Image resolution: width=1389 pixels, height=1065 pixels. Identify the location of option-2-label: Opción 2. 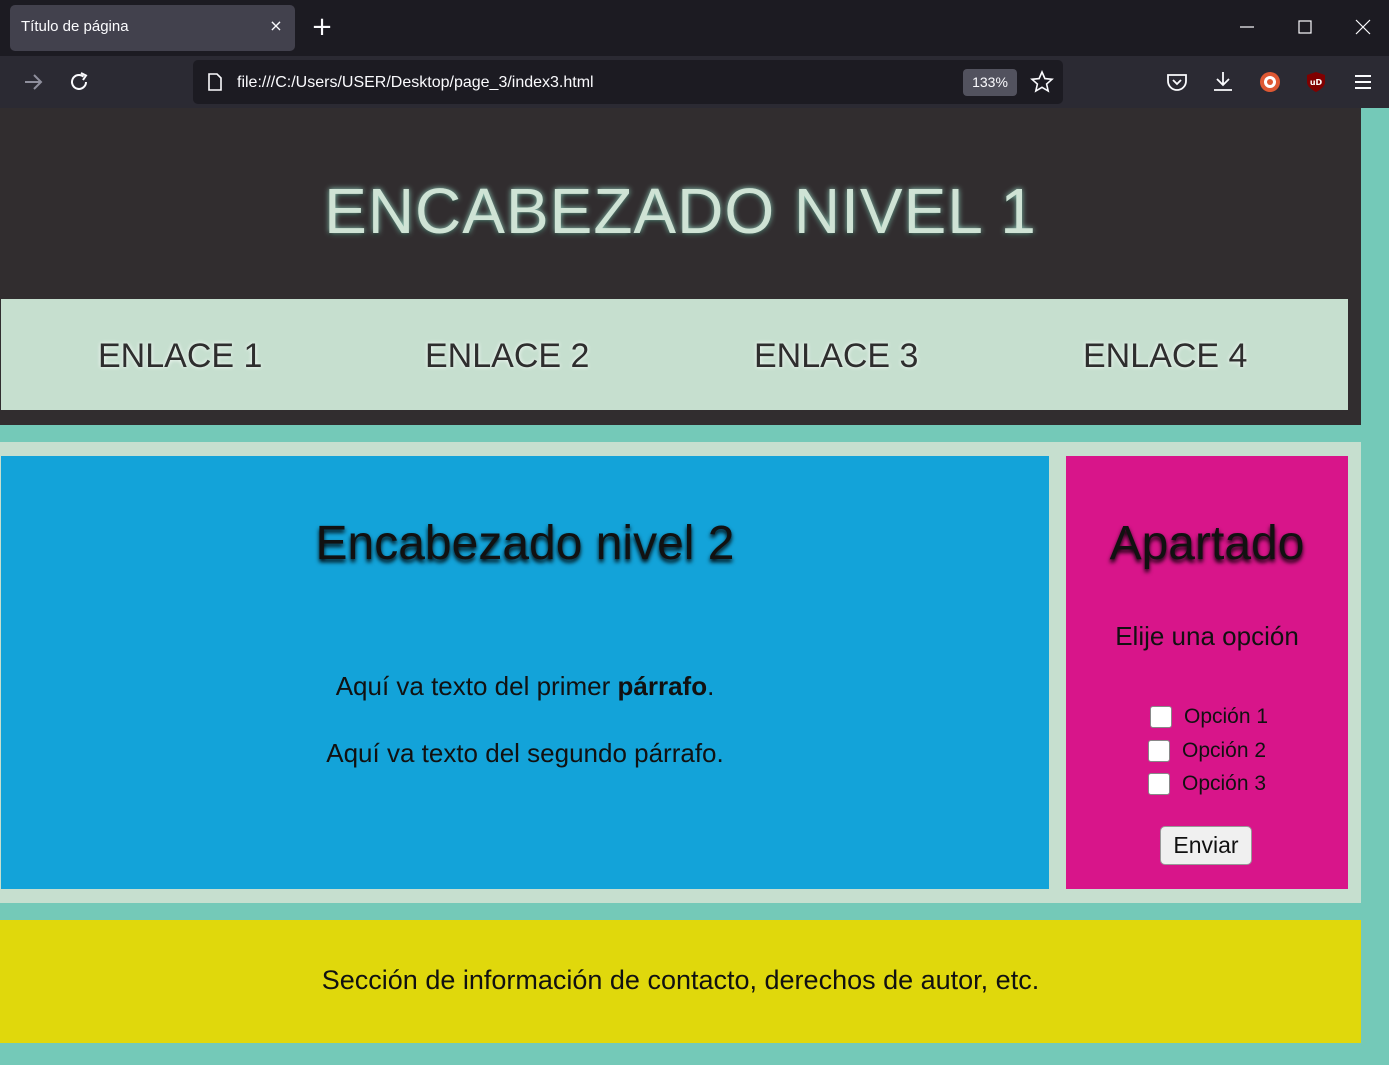
(1224, 750).